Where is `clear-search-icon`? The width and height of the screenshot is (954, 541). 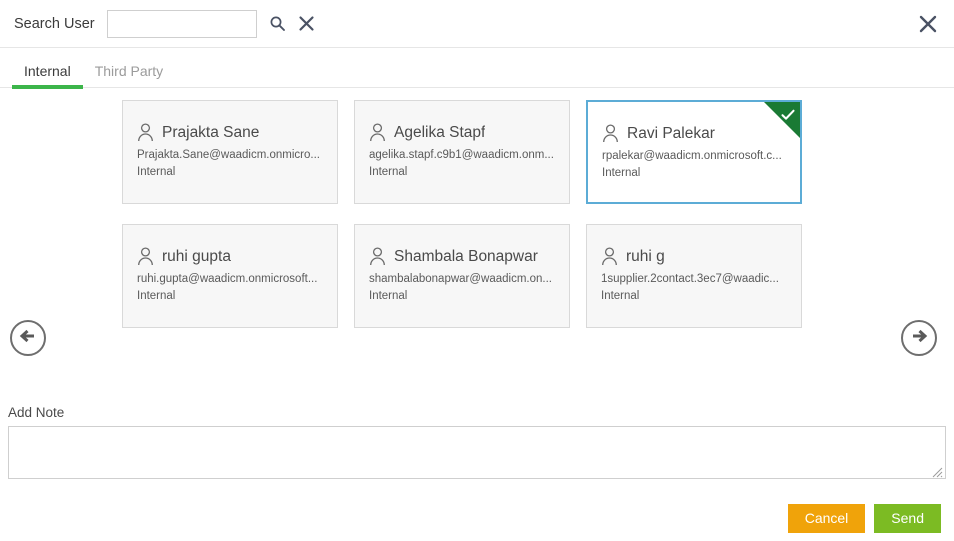 clear-search-icon is located at coordinates (306, 23).